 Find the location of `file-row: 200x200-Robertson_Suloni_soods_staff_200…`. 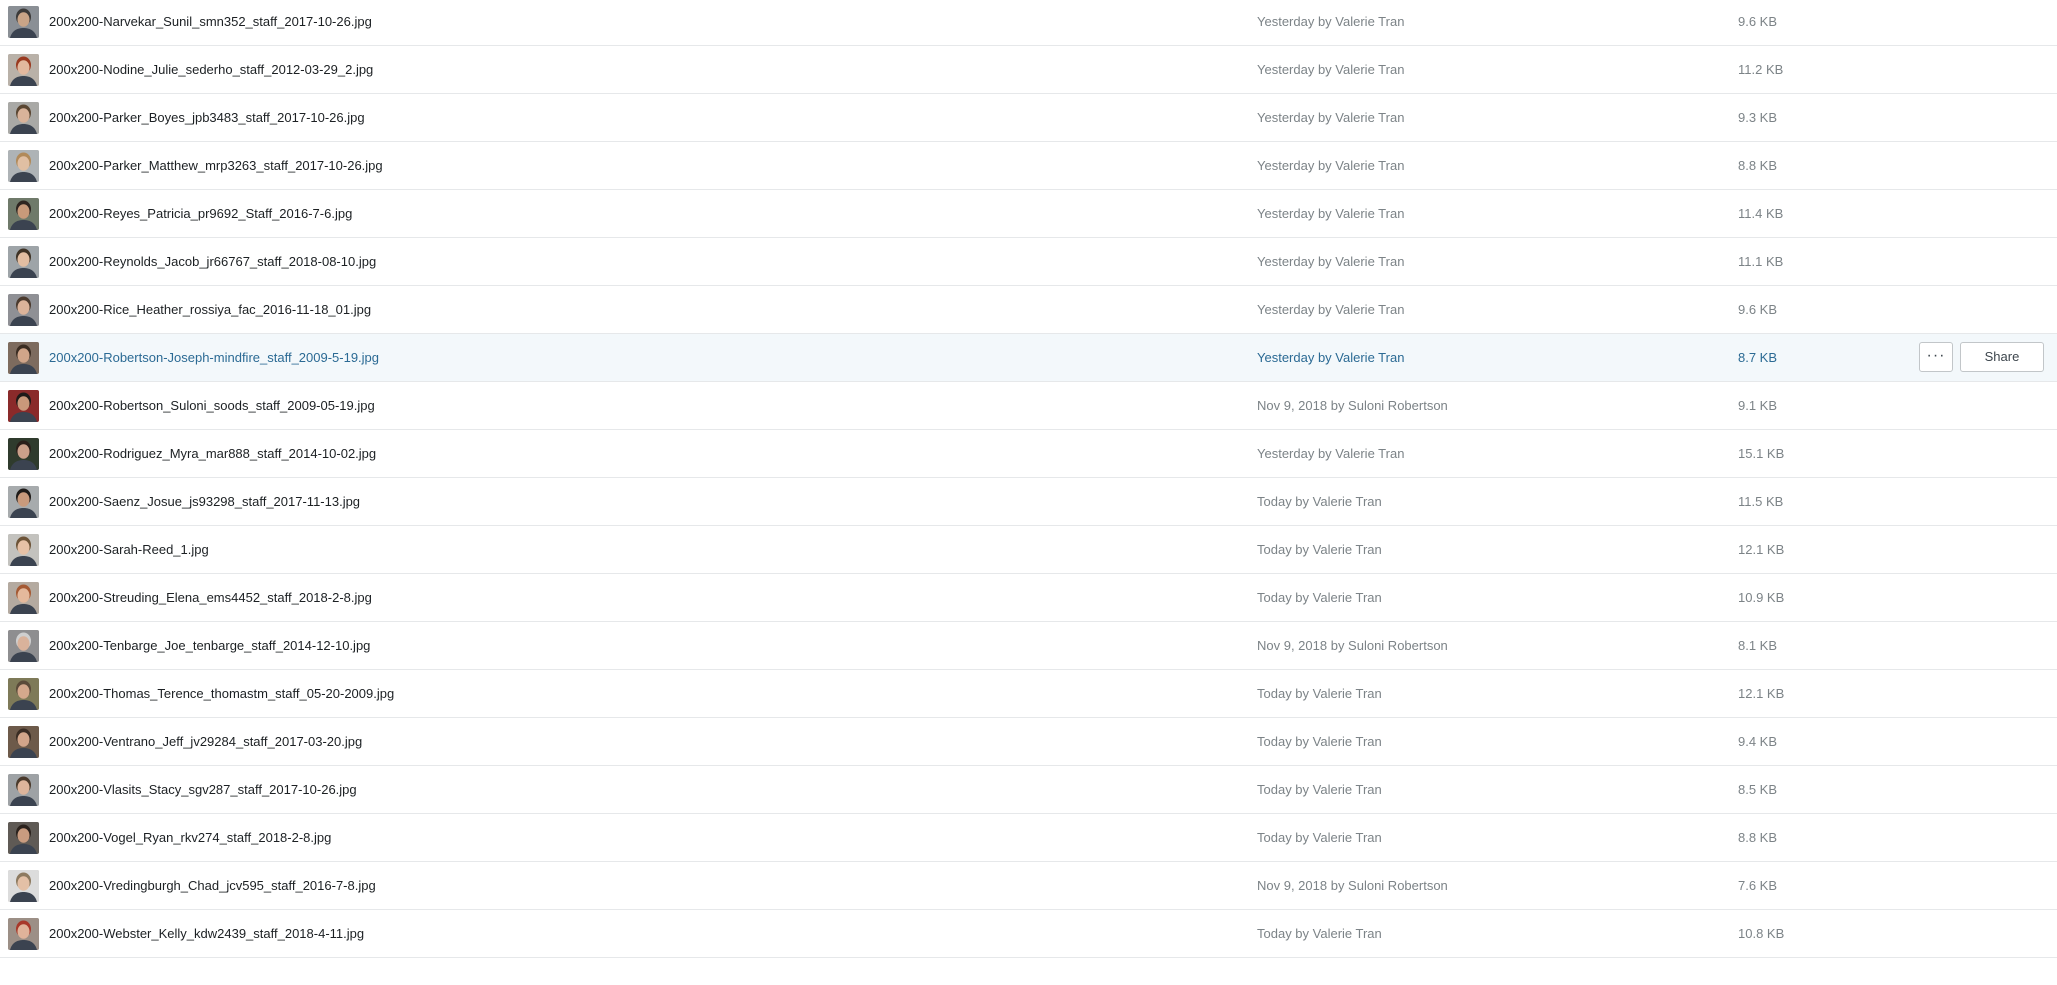

file-row: 200x200-Robertson_Suloni_soods_staff_200… is located at coordinates (1028, 406).